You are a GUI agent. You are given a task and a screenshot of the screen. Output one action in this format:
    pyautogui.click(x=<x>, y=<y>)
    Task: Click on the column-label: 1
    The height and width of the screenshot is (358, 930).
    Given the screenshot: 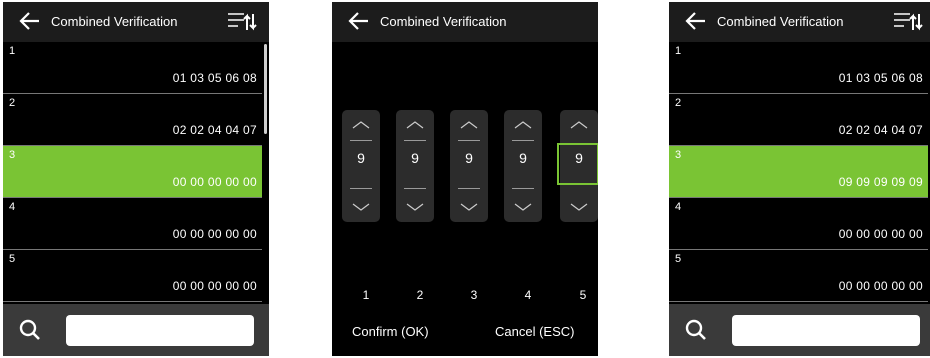 What is the action you would take?
    pyautogui.click(x=366, y=295)
    